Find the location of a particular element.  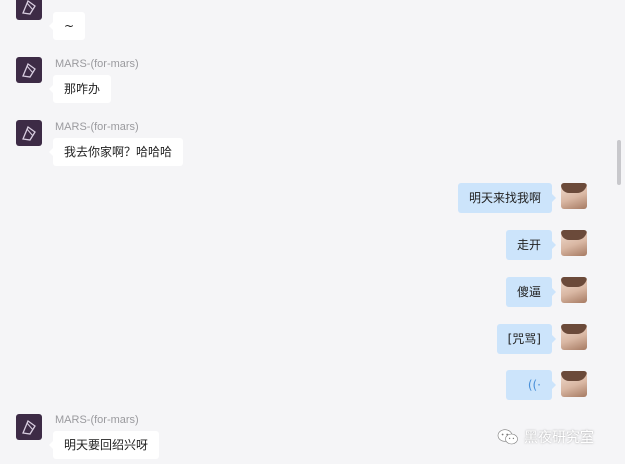

my-message-bubble: 走开 is located at coordinates (531, 245).